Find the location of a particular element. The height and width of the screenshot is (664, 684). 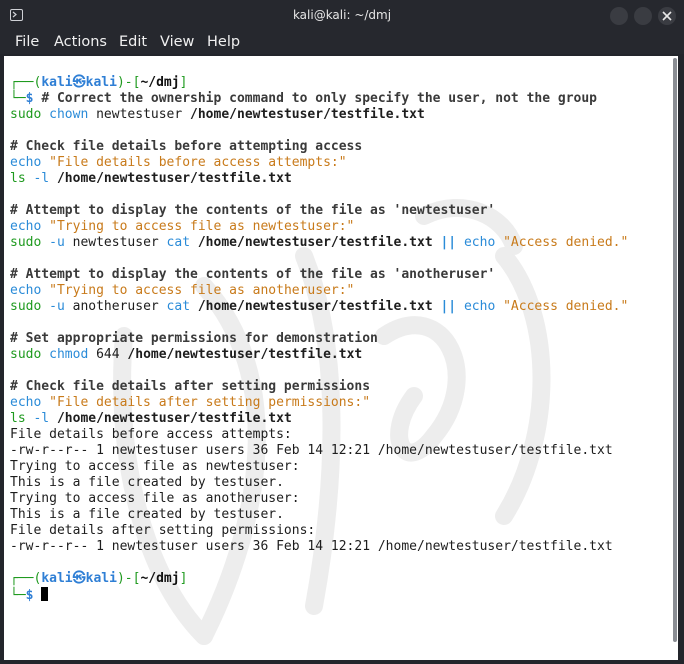

close-icon is located at coordinates (667, 16).